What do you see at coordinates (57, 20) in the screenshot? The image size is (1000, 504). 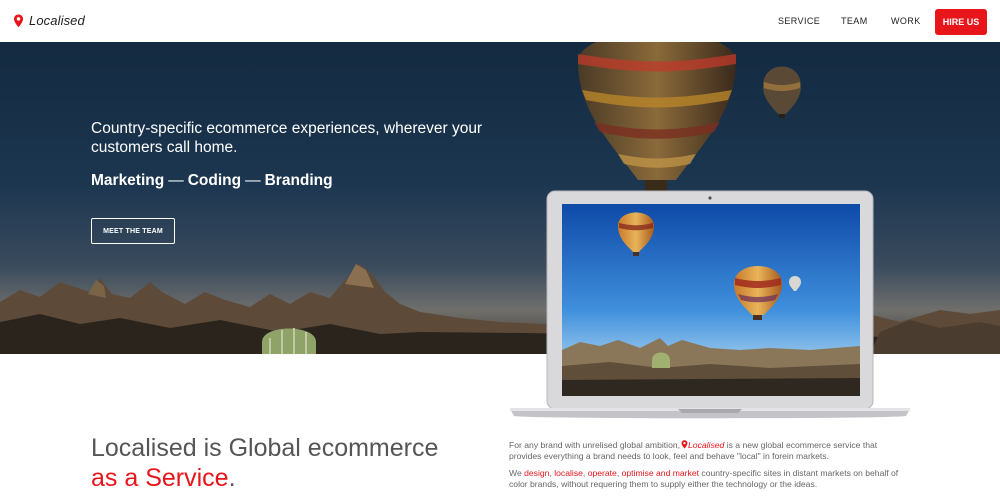 I see `brand-name: Localised` at bounding box center [57, 20].